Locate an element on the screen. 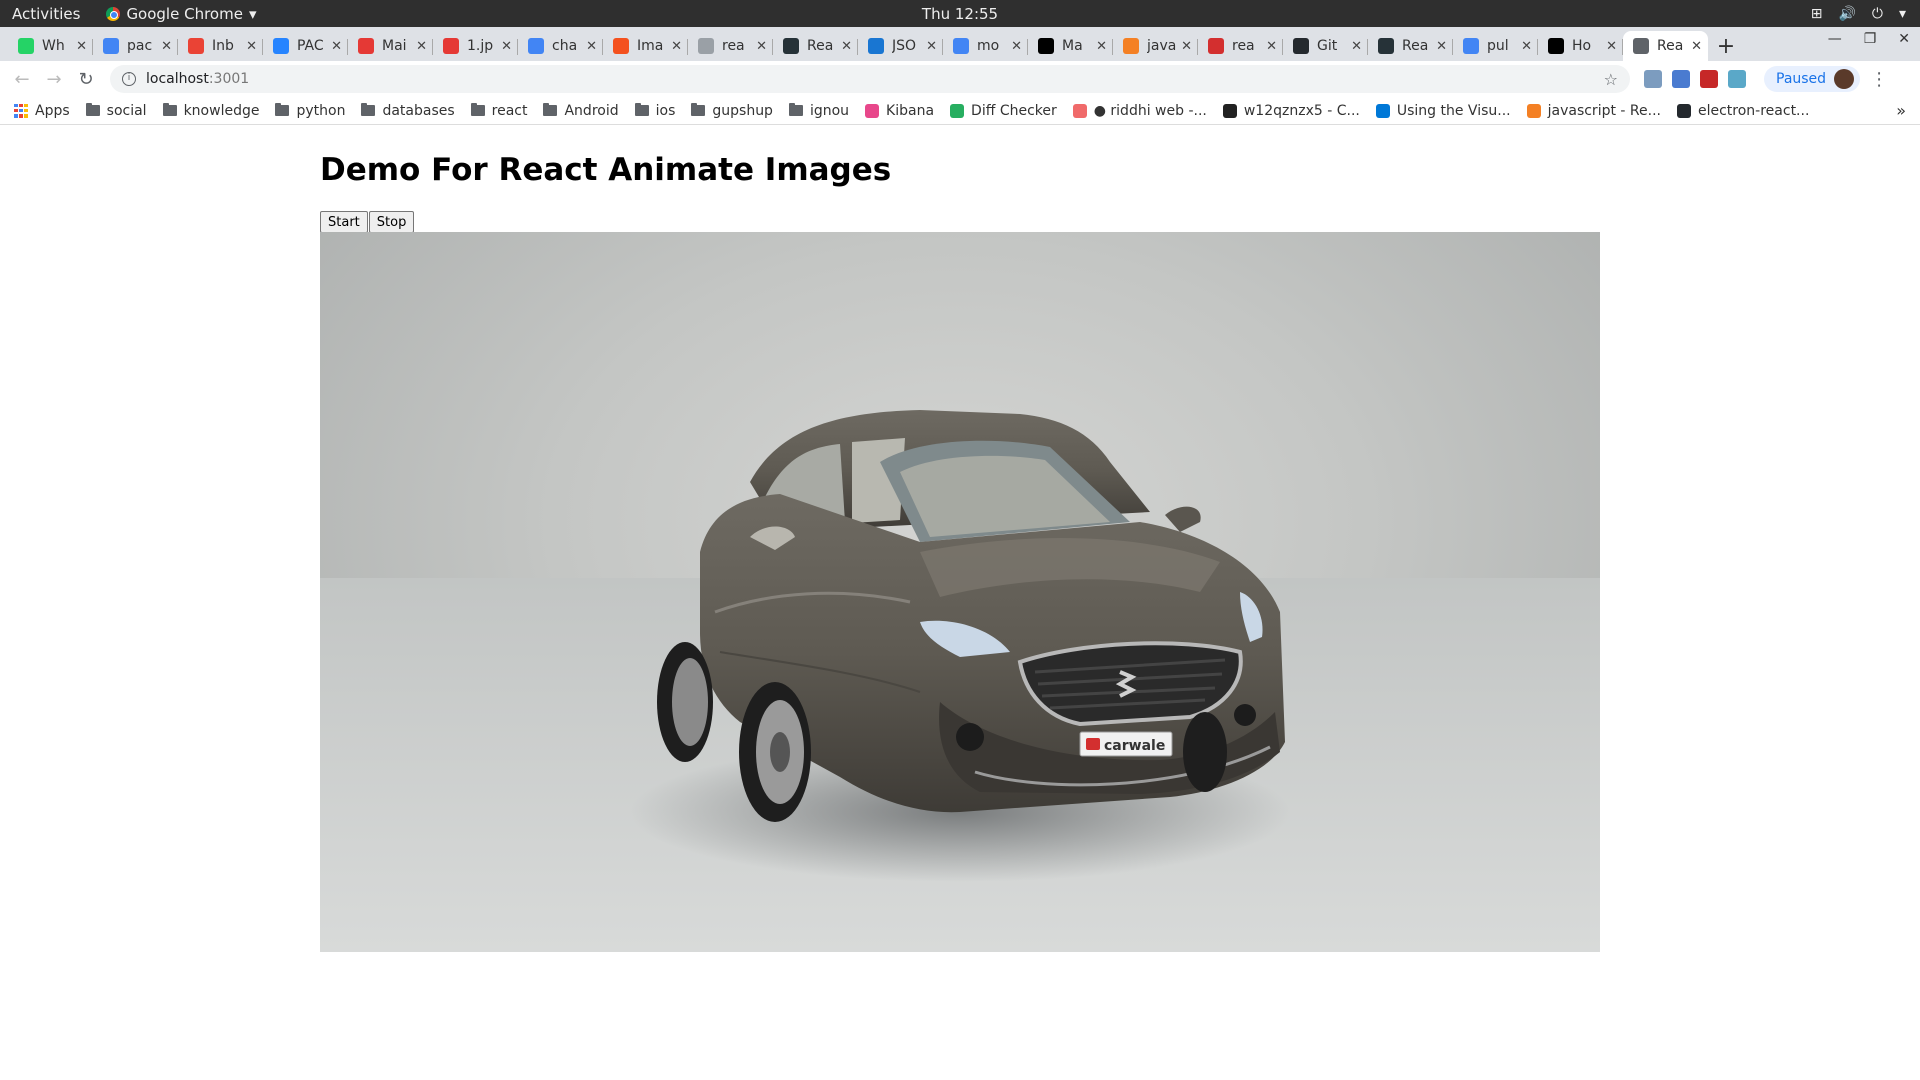  bookmark-item: Android is located at coordinates (581, 110).